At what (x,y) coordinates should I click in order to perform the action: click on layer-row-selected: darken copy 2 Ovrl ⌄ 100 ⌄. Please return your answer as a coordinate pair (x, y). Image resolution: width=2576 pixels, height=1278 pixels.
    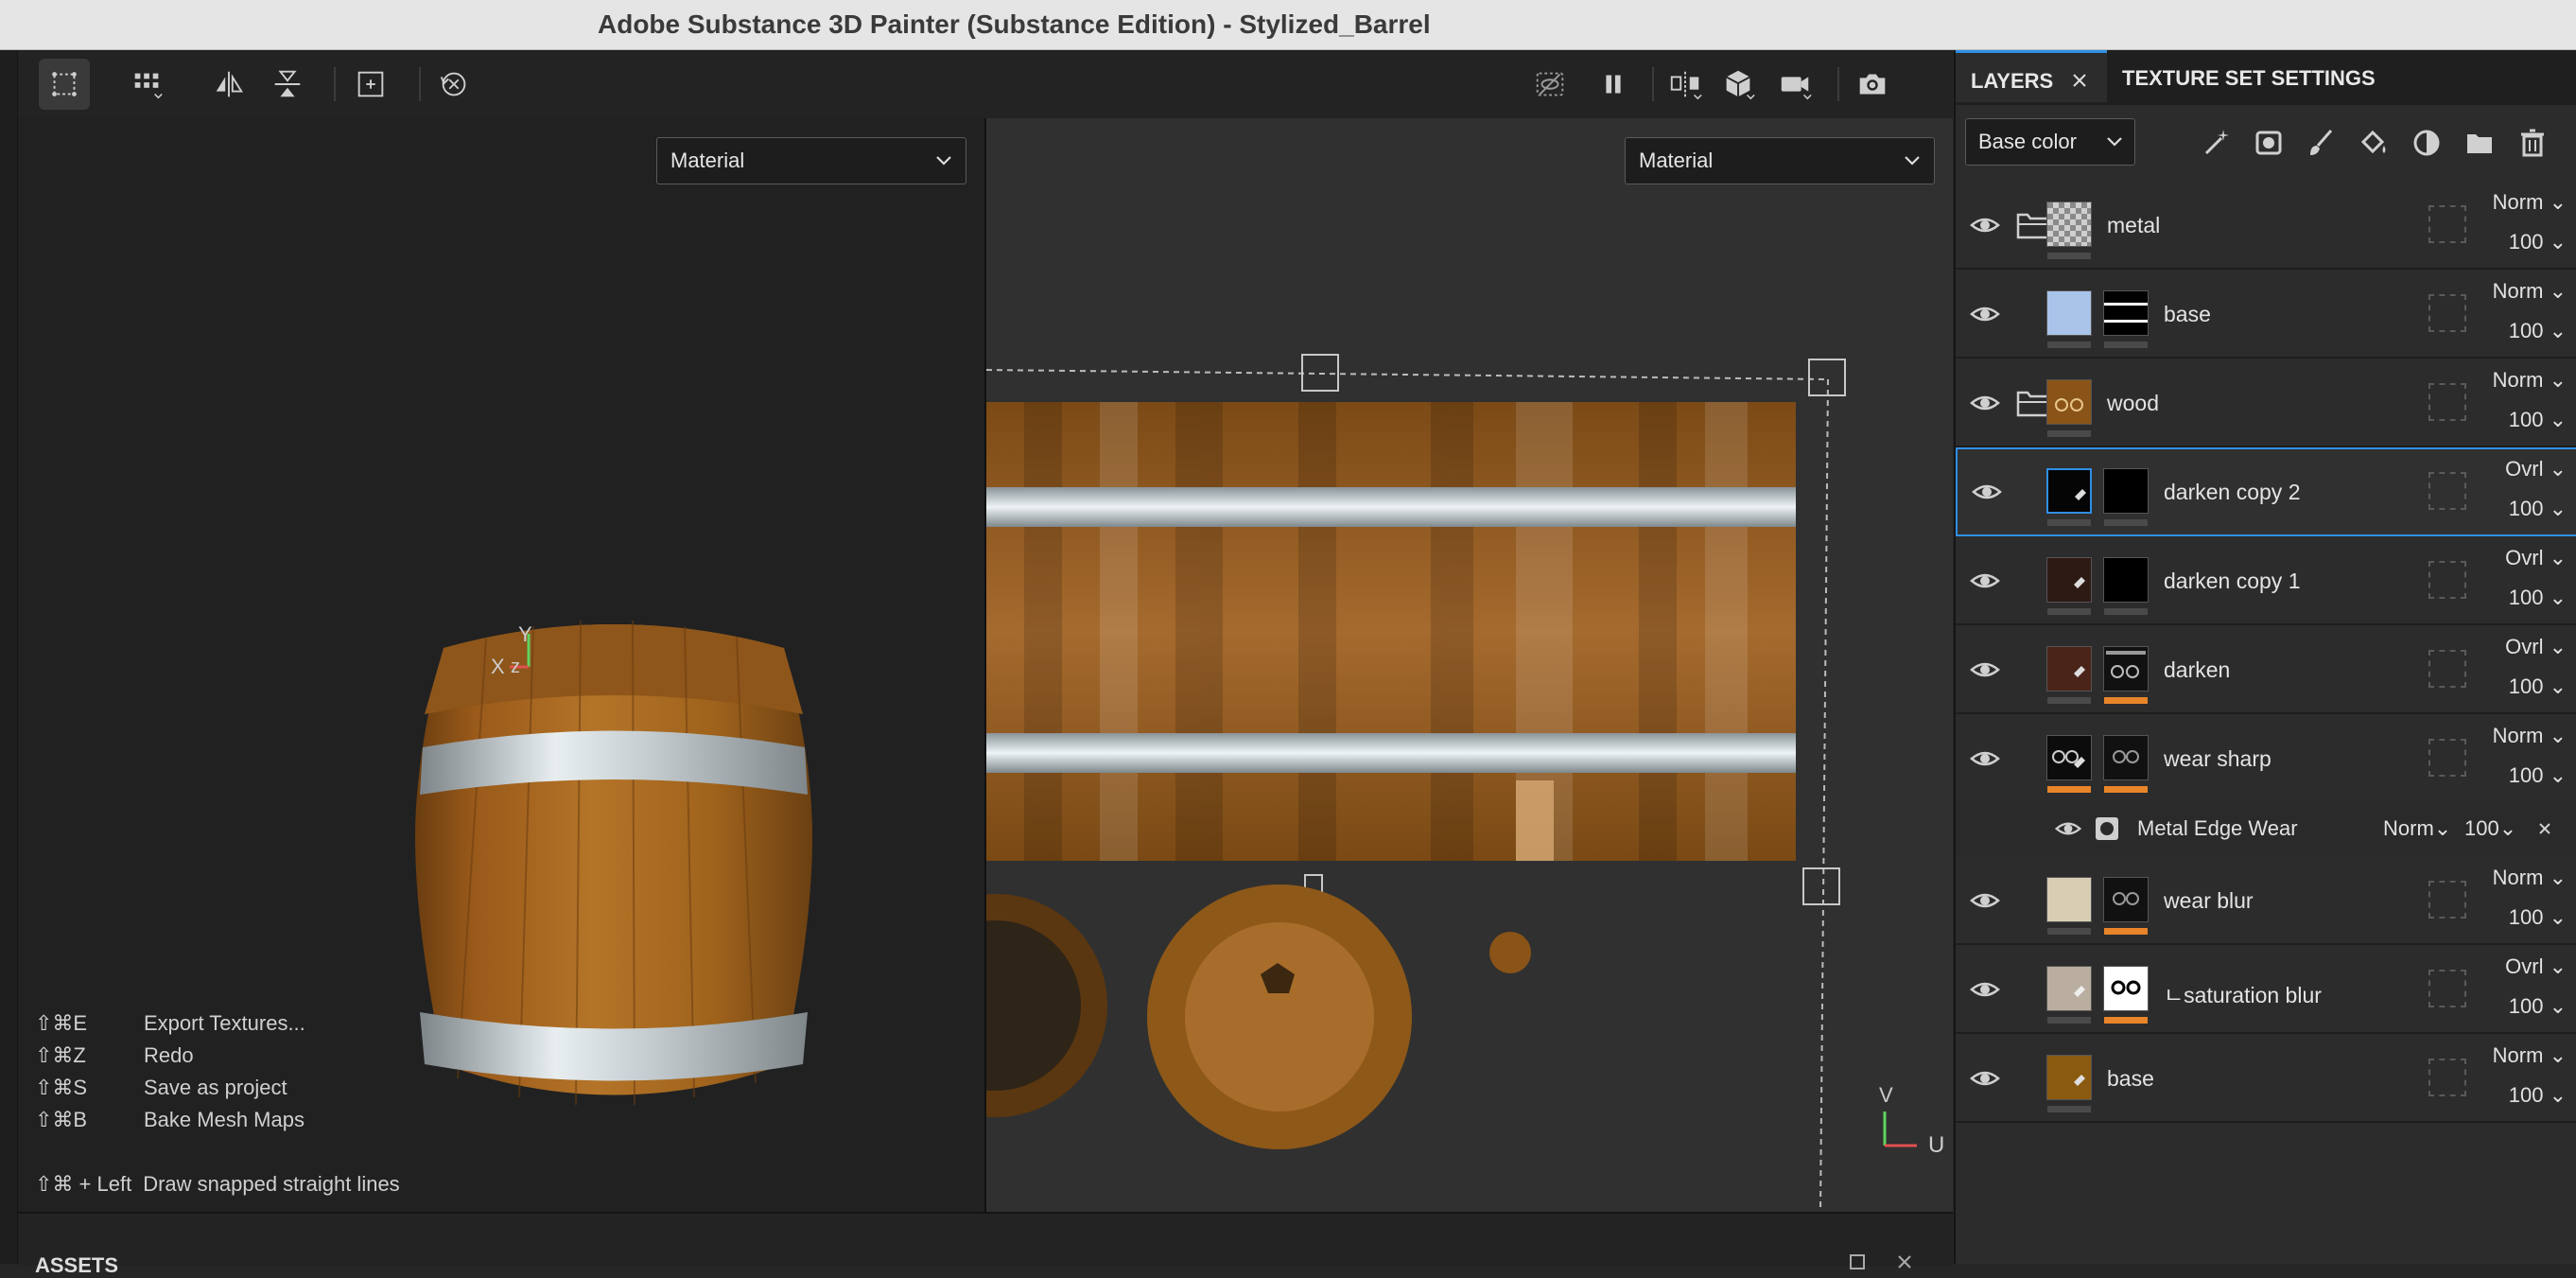
    Looking at the image, I should click on (2266, 491).